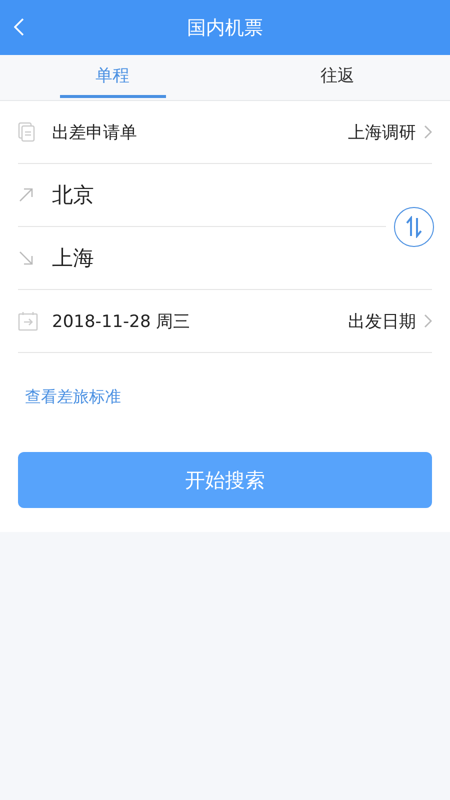 Image resolution: width=450 pixels, height=800 pixels. Describe the element at coordinates (28, 321) in the screenshot. I see `calendar-icon` at that location.